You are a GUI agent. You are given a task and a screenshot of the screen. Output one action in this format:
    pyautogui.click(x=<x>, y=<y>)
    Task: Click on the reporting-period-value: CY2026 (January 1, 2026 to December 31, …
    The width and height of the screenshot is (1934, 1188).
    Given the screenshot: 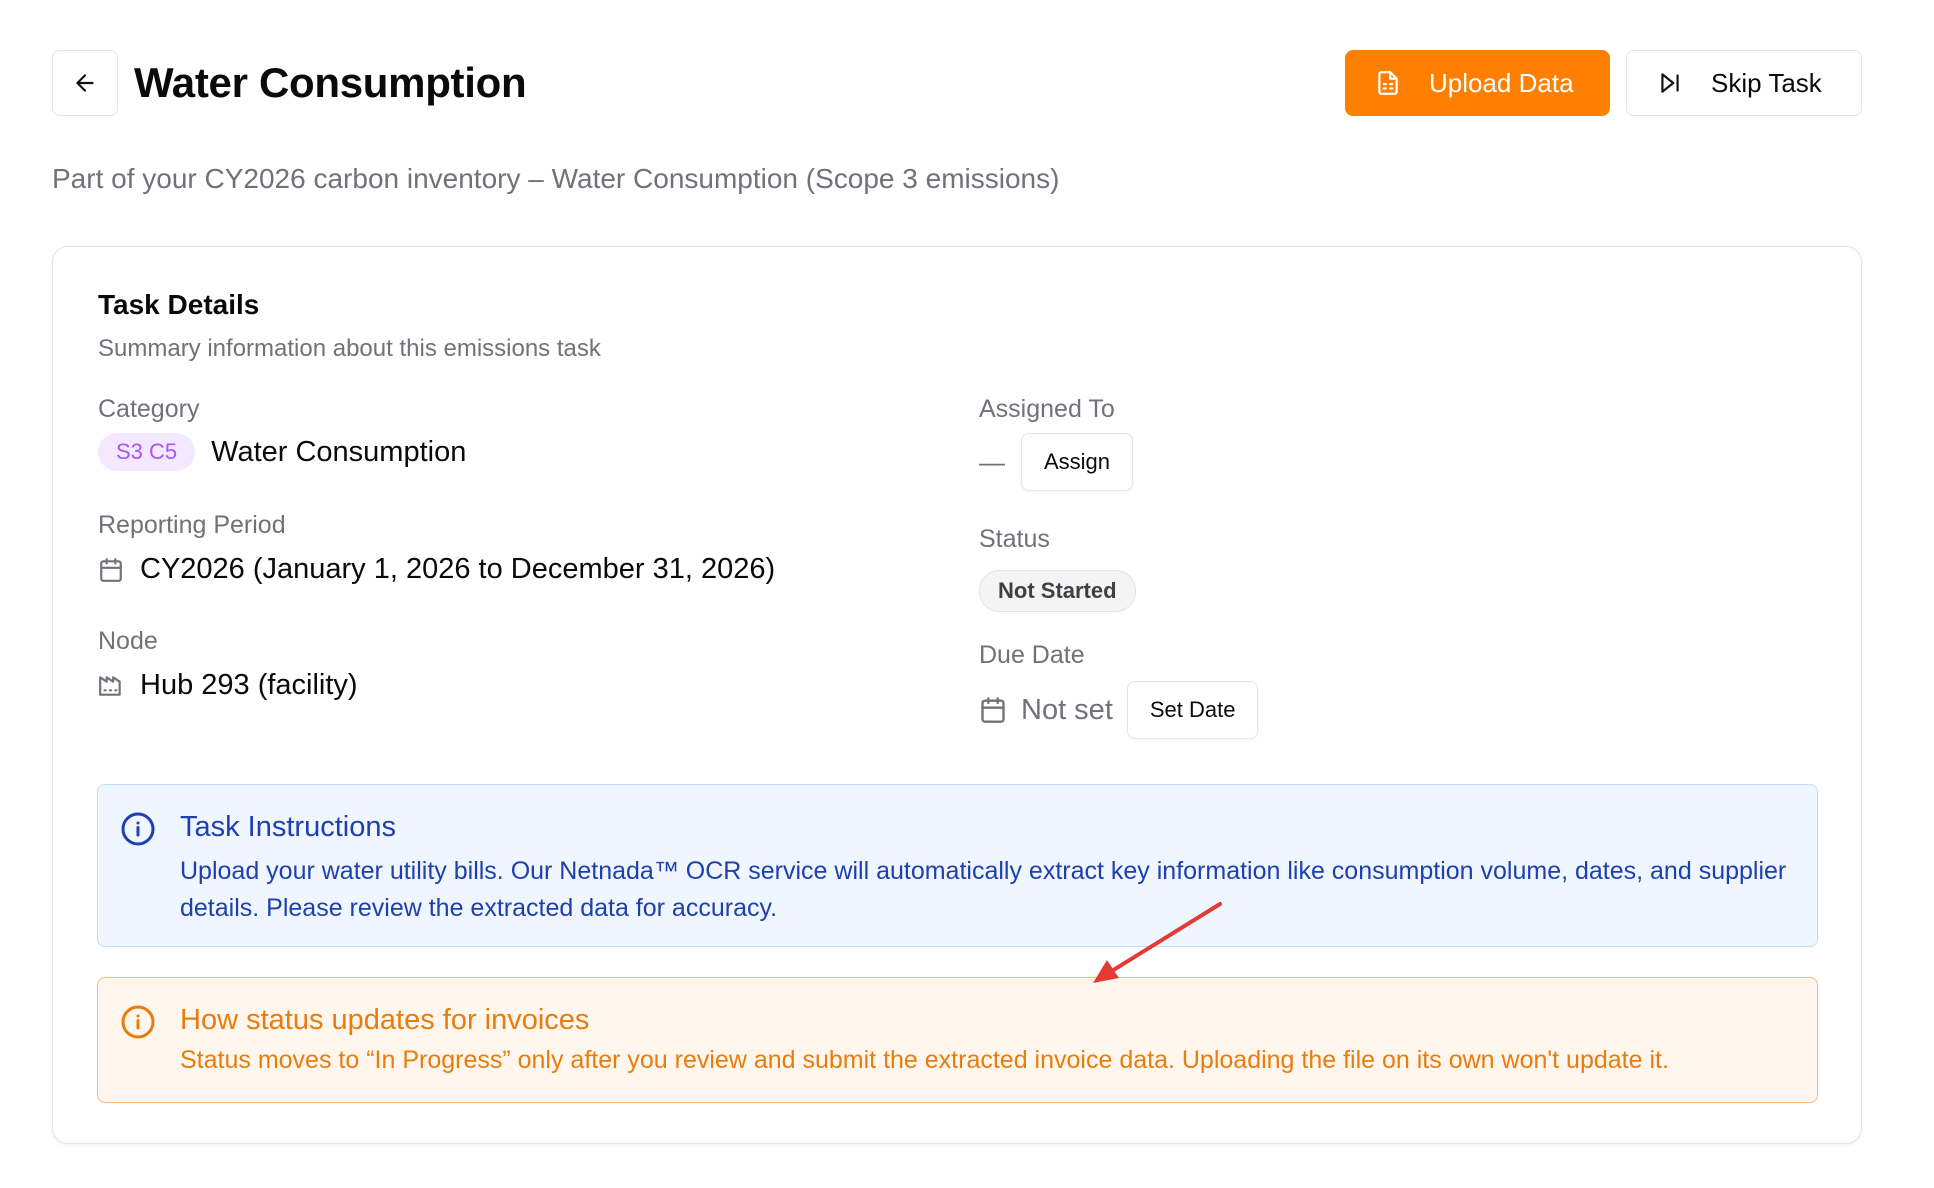 What is the action you would take?
    pyautogui.click(x=436, y=569)
    